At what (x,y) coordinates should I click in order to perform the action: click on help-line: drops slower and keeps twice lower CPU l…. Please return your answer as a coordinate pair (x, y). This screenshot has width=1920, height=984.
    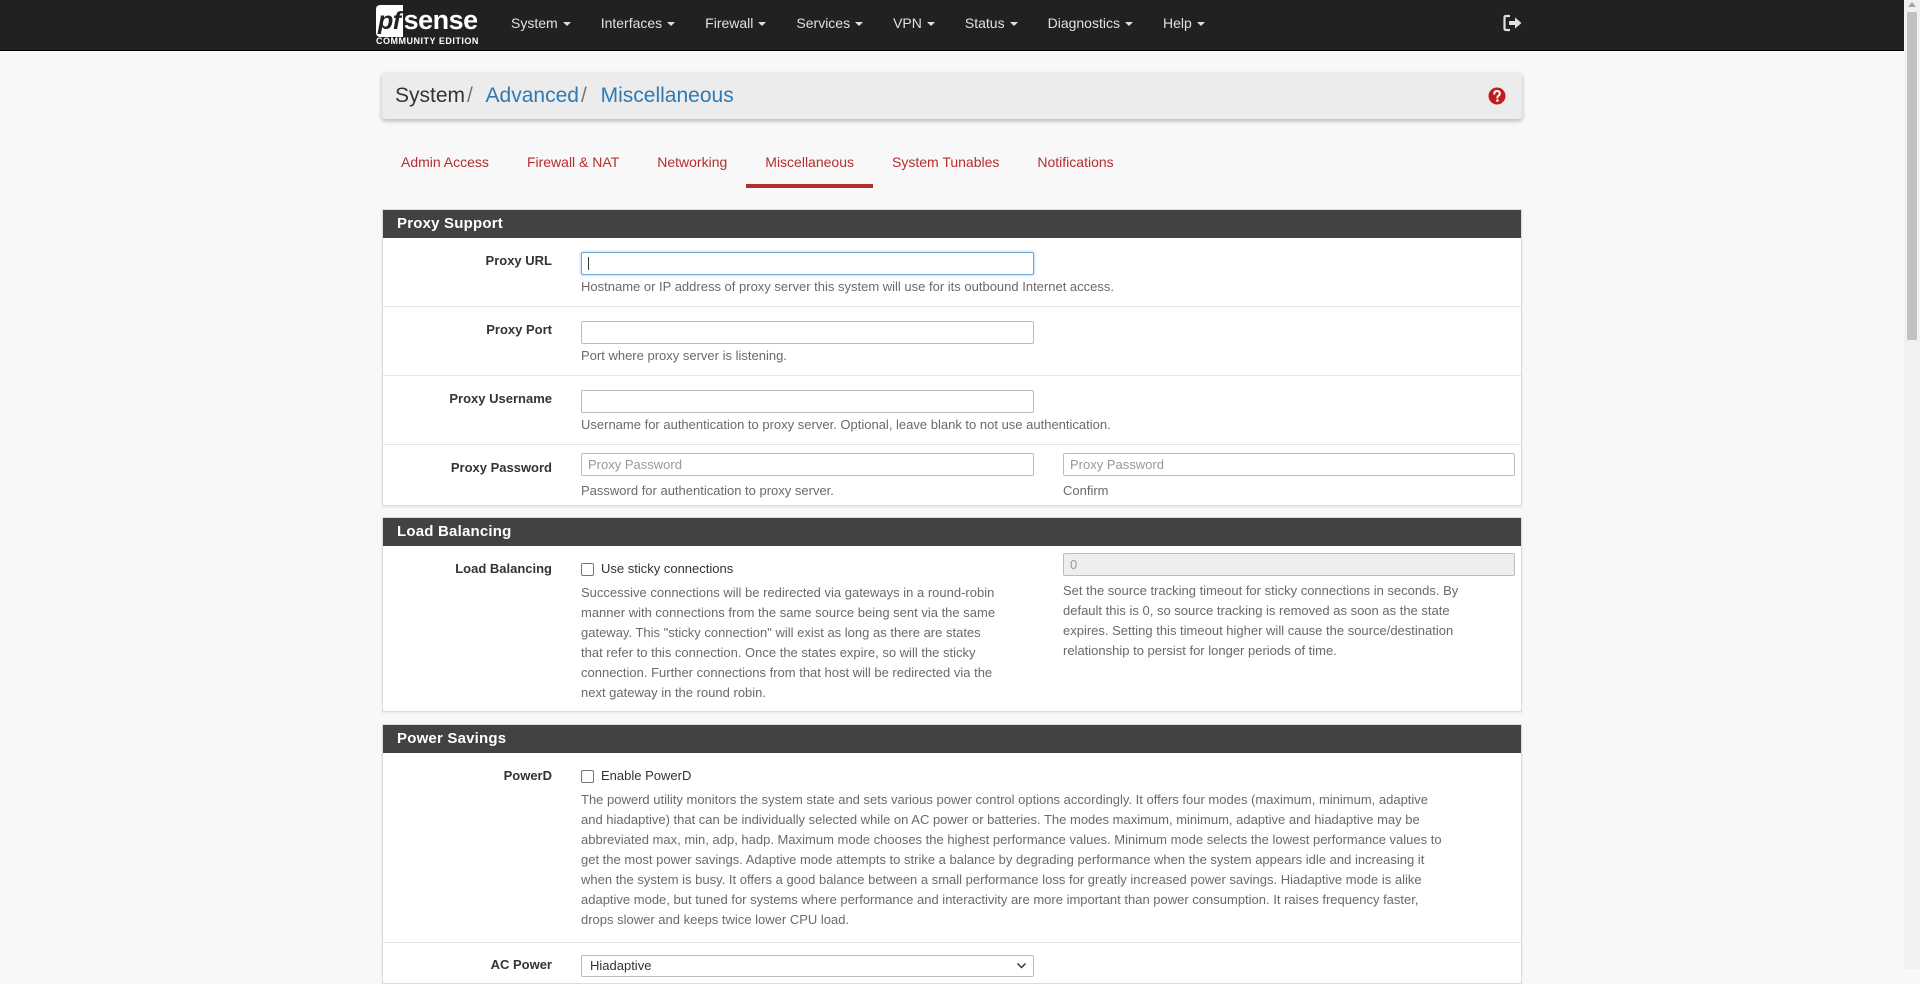
    Looking at the image, I should click on (715, 919).